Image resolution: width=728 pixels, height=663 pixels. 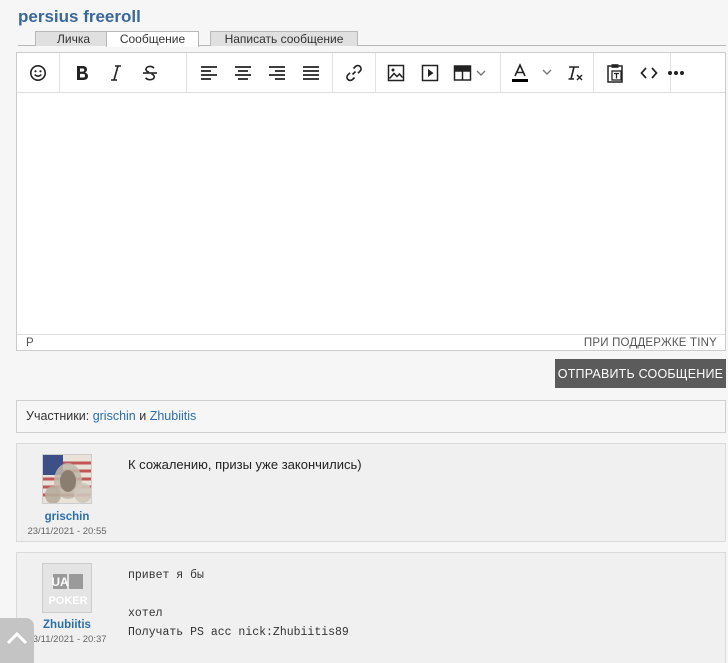 What do you see at coordinates (73, 38) in the screenshot?
I see `tab-personal: Личка` at bounding box center [73, 38].